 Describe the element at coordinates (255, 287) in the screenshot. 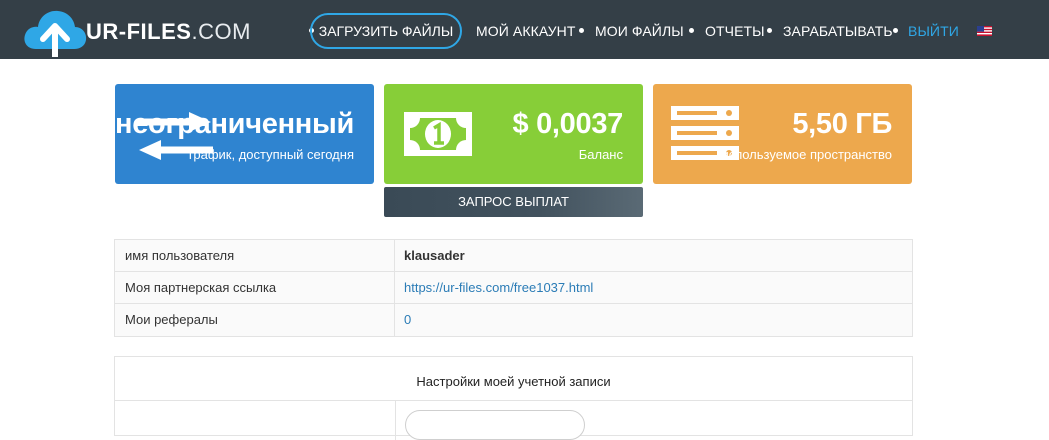

I see `affiliate-link-label: Моя партнерская ссылка` at that location.